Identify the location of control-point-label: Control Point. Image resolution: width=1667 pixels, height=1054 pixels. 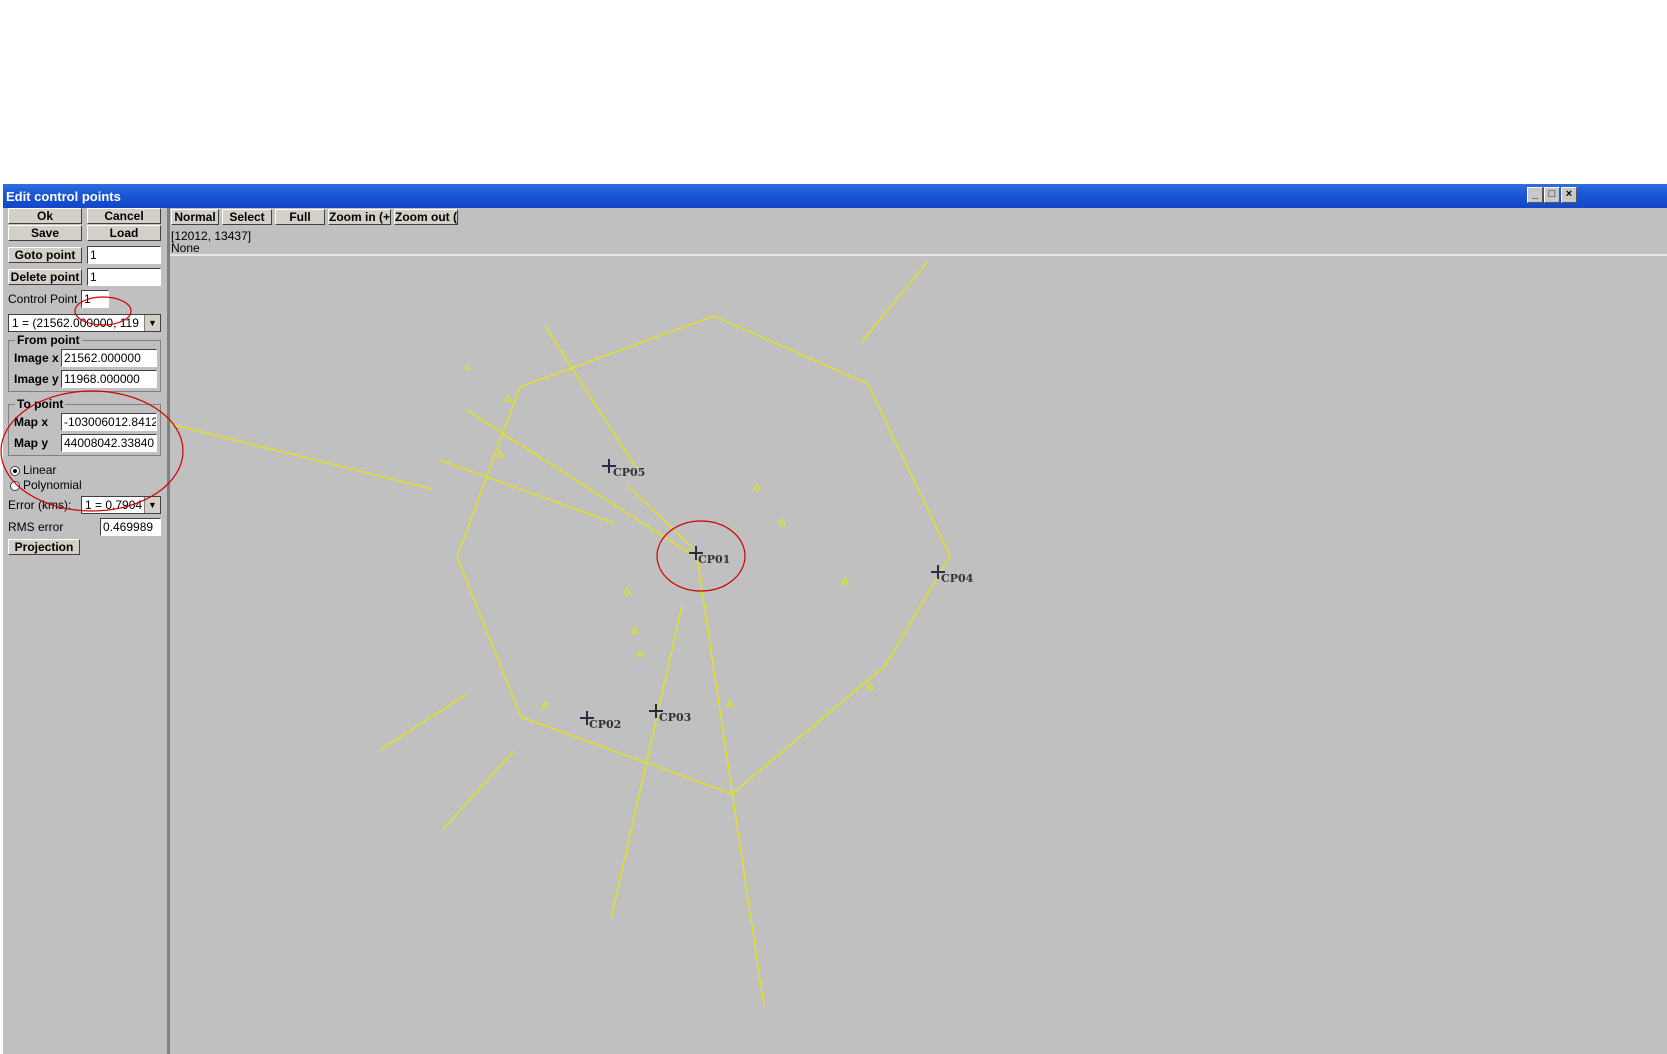
(43, 299).